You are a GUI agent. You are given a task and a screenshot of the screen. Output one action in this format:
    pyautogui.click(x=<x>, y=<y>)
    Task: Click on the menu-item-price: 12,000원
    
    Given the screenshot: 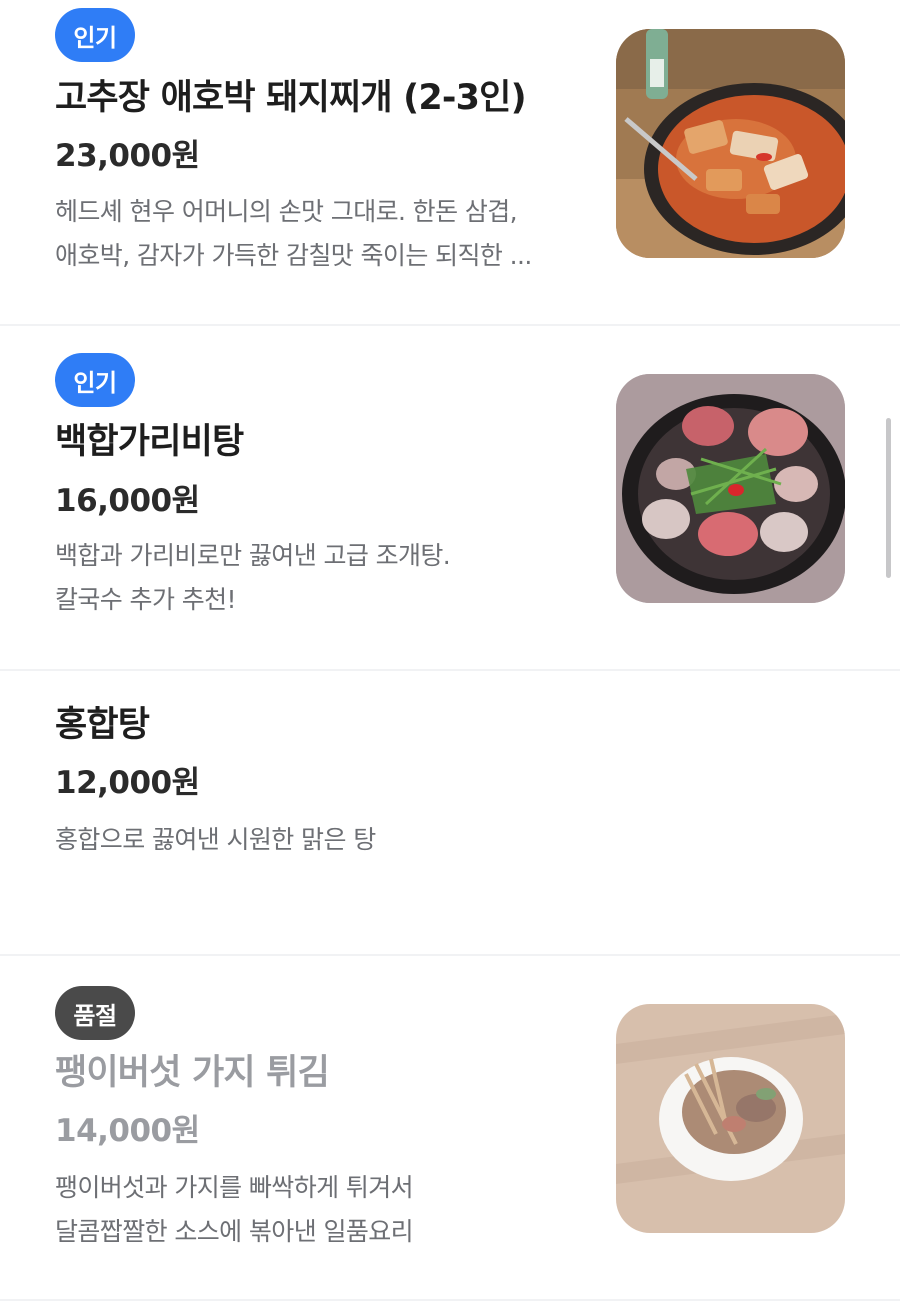 What is the action you would take?
    pyautogui.click(x=127, y=783)
    